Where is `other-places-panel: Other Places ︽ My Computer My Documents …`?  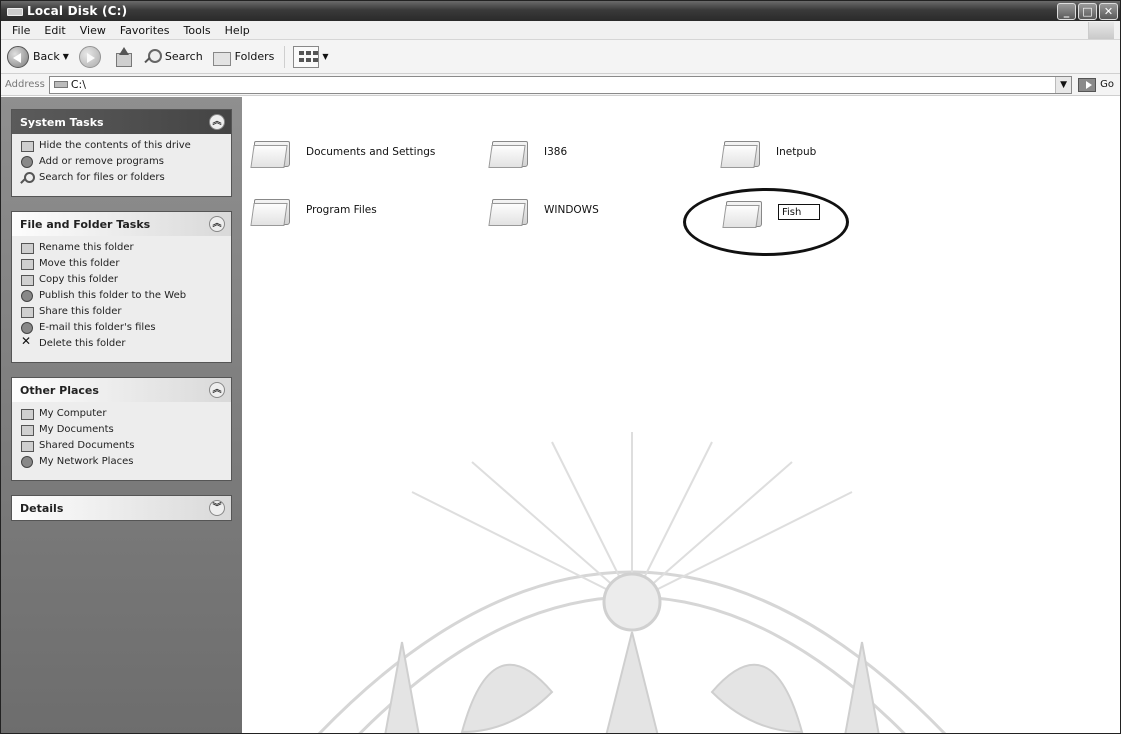 other-places-panel: Other Places ︽ My Computer My Documents … is located at coordinates (121, 429).